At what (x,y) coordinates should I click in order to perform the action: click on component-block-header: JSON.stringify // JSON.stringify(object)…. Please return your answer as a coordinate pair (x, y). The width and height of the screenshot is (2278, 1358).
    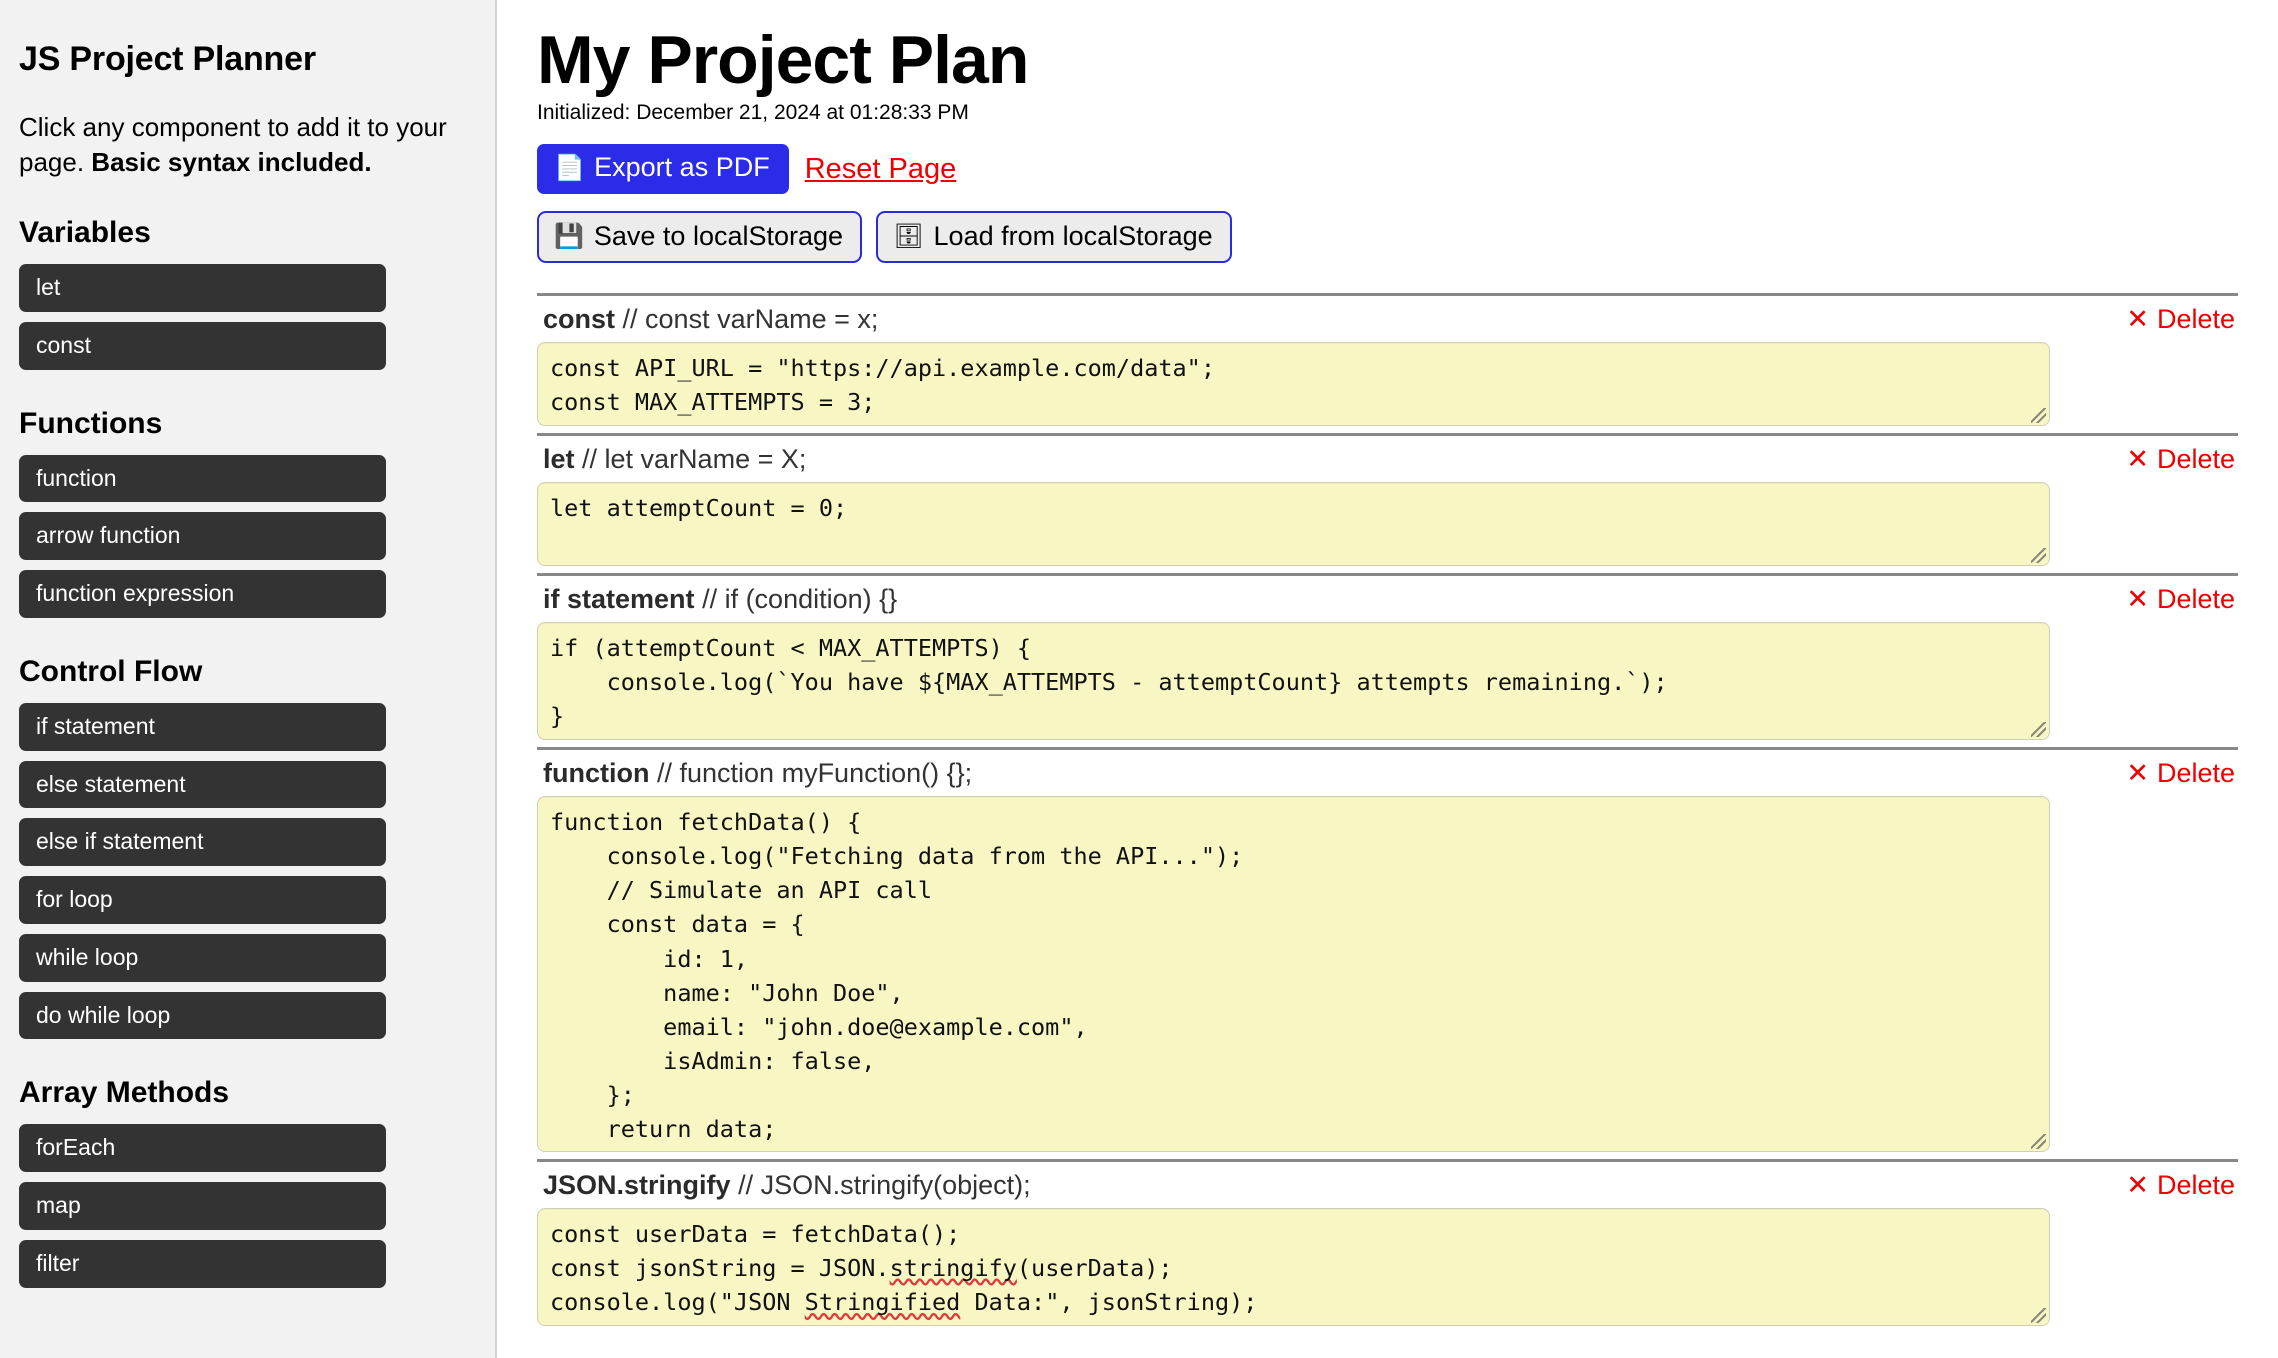
    Looking at the image, I should click on (1387, 1189).